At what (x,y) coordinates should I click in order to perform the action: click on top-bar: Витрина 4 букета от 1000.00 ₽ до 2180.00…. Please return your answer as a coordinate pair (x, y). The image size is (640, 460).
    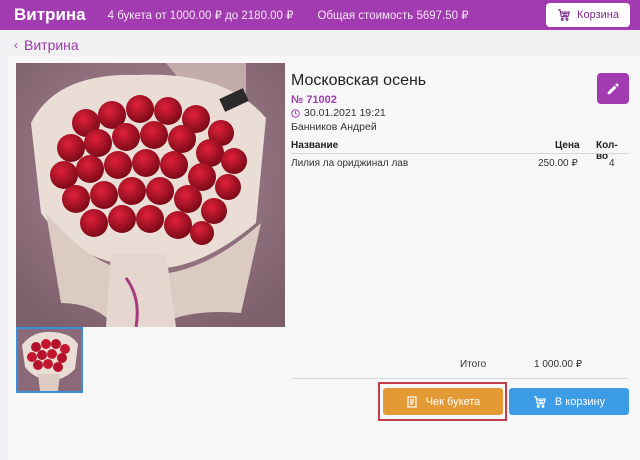
    Looking at the image, I should click on (320, 15).